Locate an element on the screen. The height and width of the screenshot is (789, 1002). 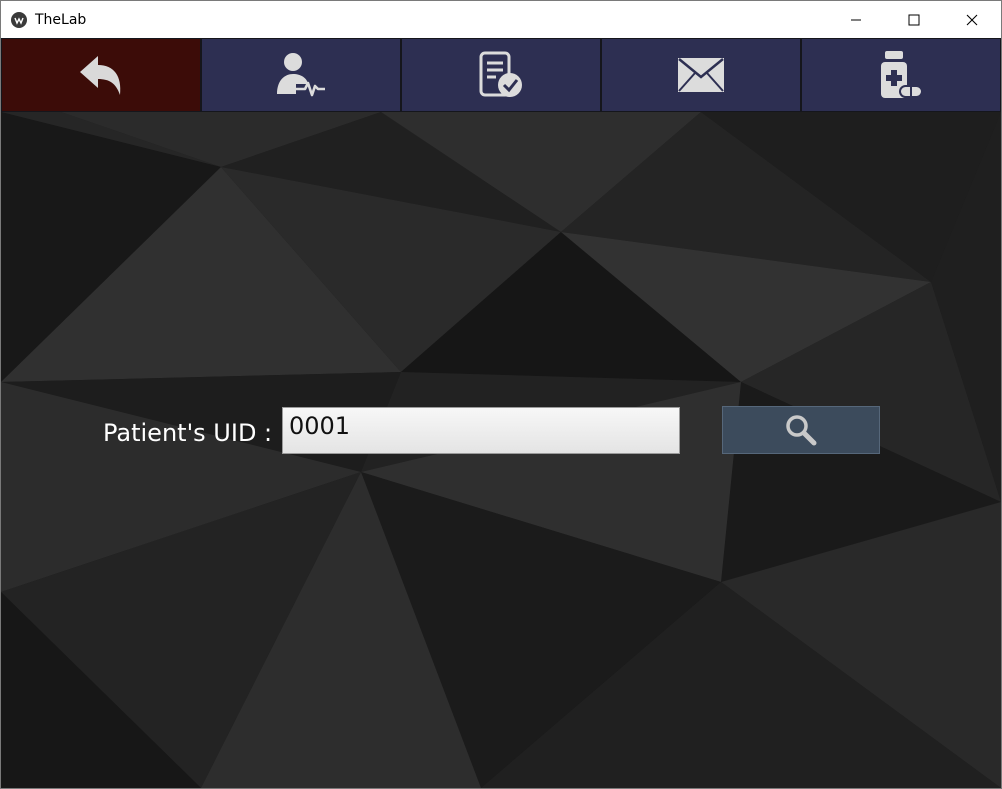
maximize-icon is located at coordinates (914, 19).